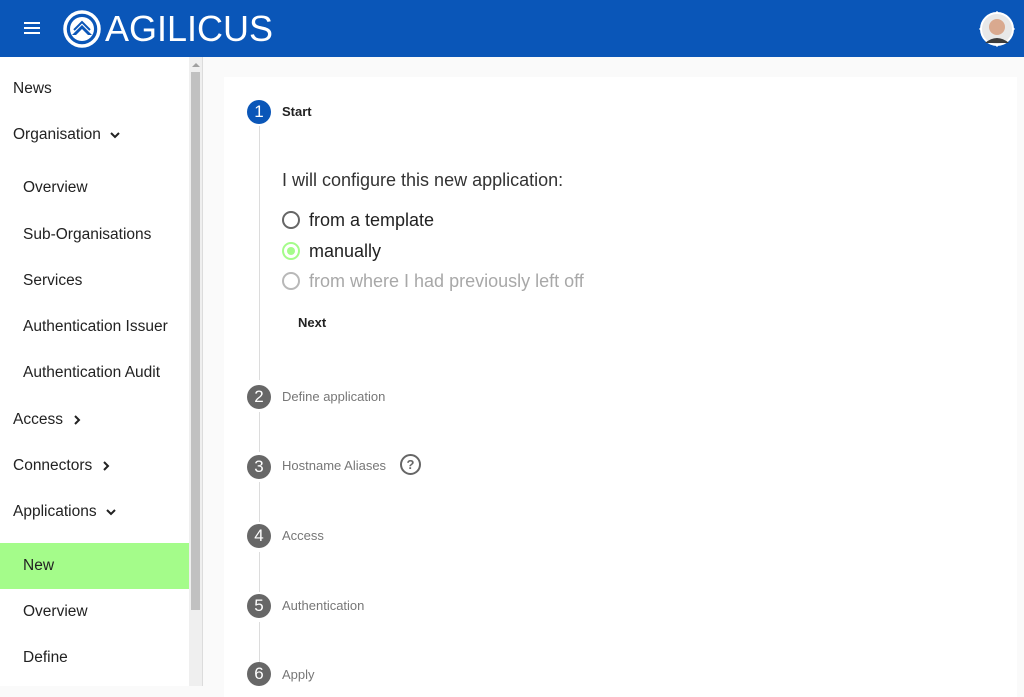  What do you see at coordinates (323, 605) in the screenshot?
I see `step-5-label: Authentication` at bounding box center [323, 605].